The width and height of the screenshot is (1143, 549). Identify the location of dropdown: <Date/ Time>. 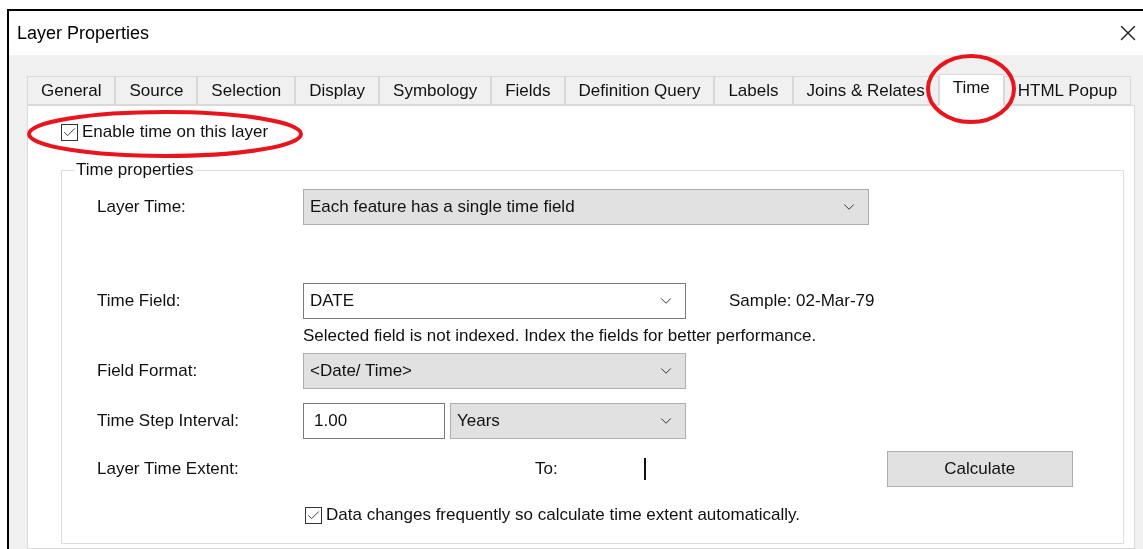
(494, 371).